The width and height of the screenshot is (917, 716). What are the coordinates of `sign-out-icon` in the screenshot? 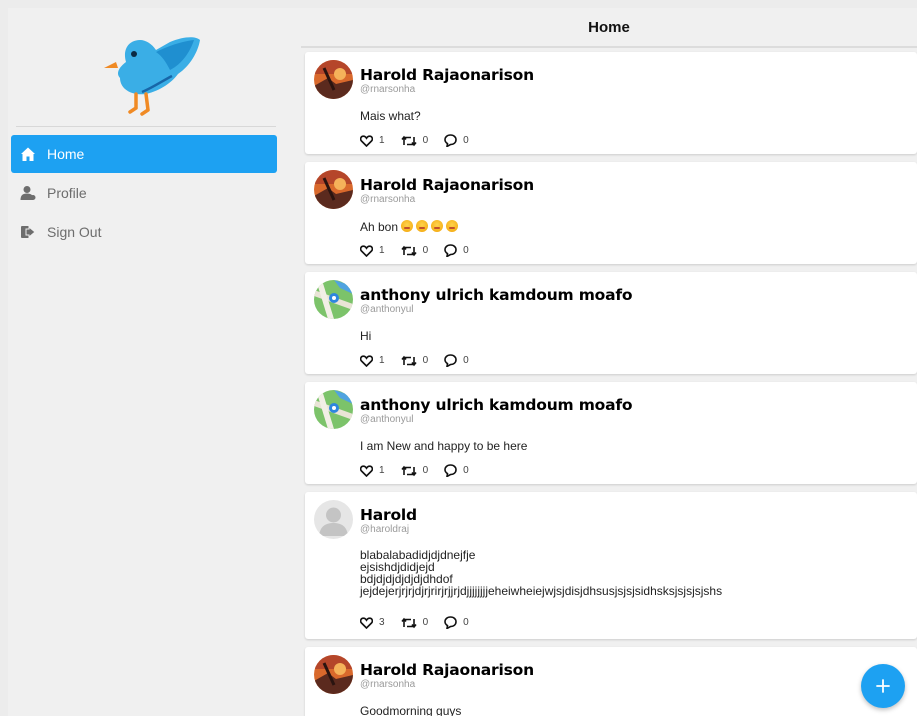 It's located at (28, 232).